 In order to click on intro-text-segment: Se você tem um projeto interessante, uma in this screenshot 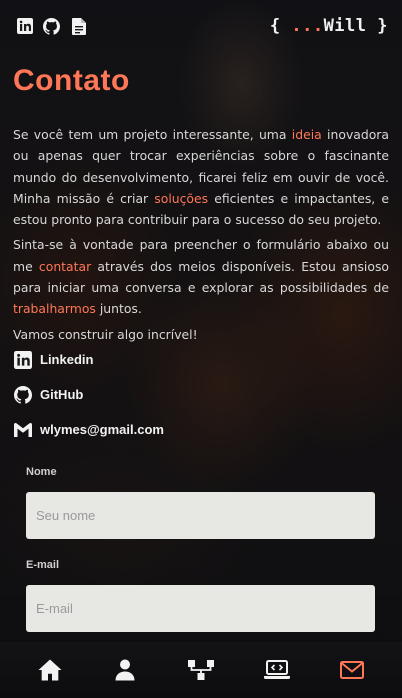, I will do `click(152, 134)`.